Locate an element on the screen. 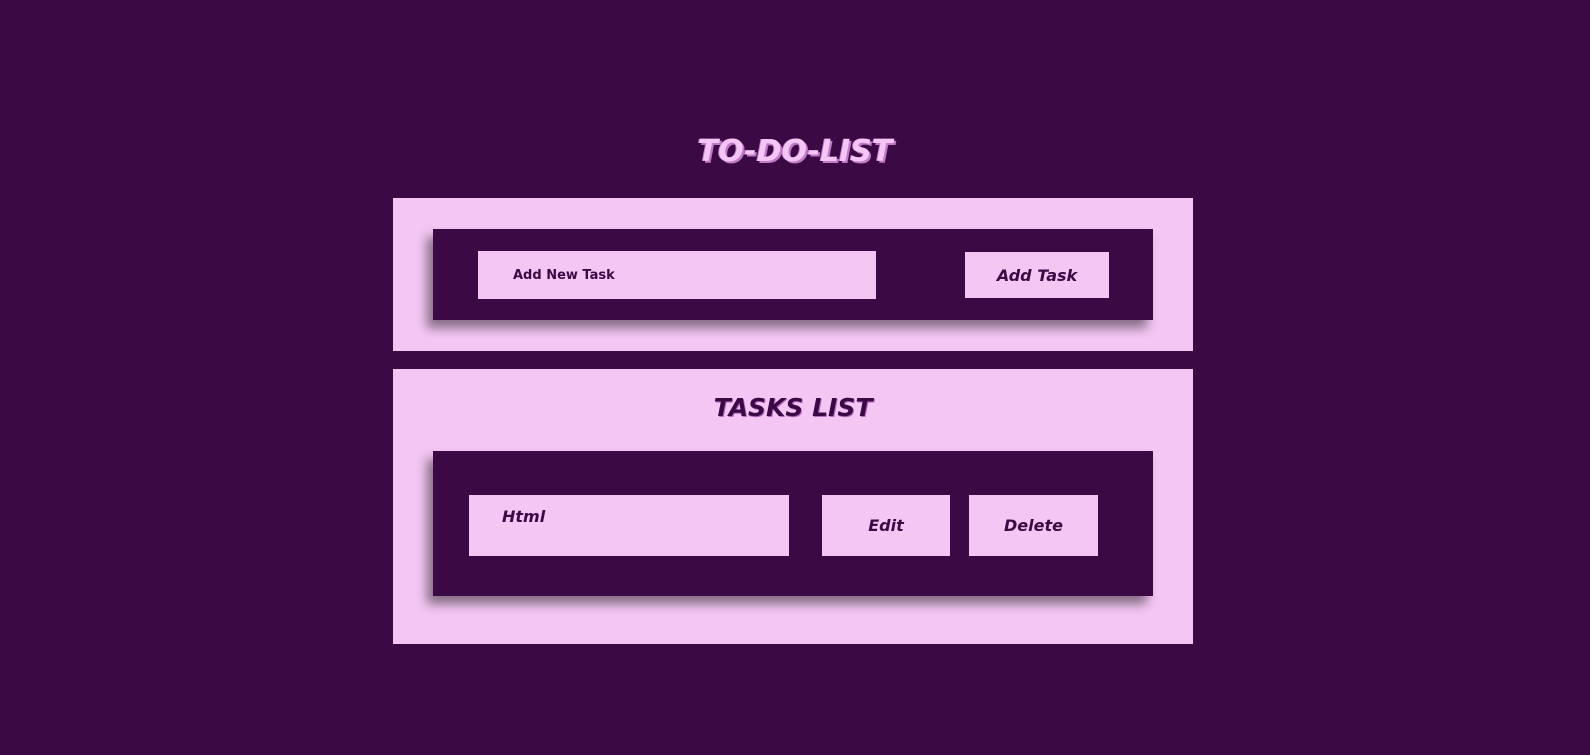  add-task-button: Add Task is located at coordinates (1037, 275).